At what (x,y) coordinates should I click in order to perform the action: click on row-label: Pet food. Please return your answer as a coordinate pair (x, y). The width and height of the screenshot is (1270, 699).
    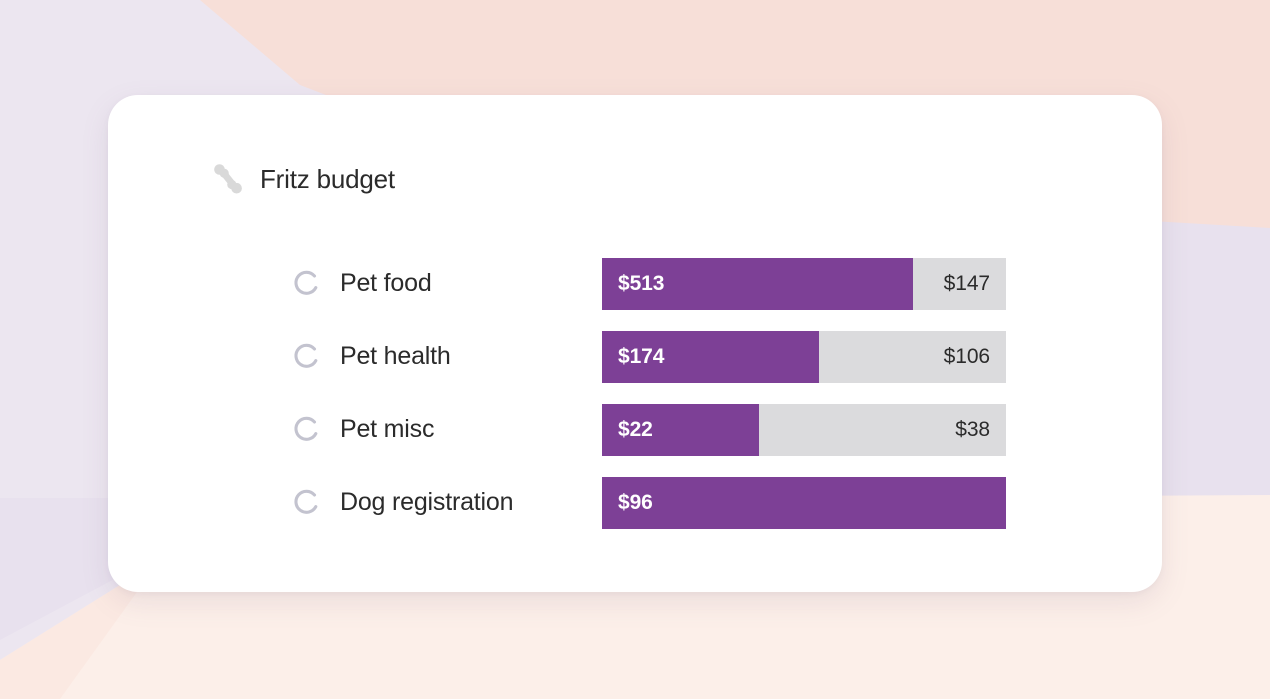
    Looking at the image, I should click on (386, 283).